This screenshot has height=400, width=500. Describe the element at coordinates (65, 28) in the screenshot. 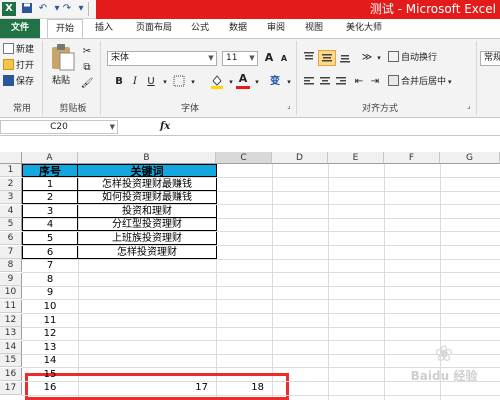

I see `tab-home: 开始` at that location.